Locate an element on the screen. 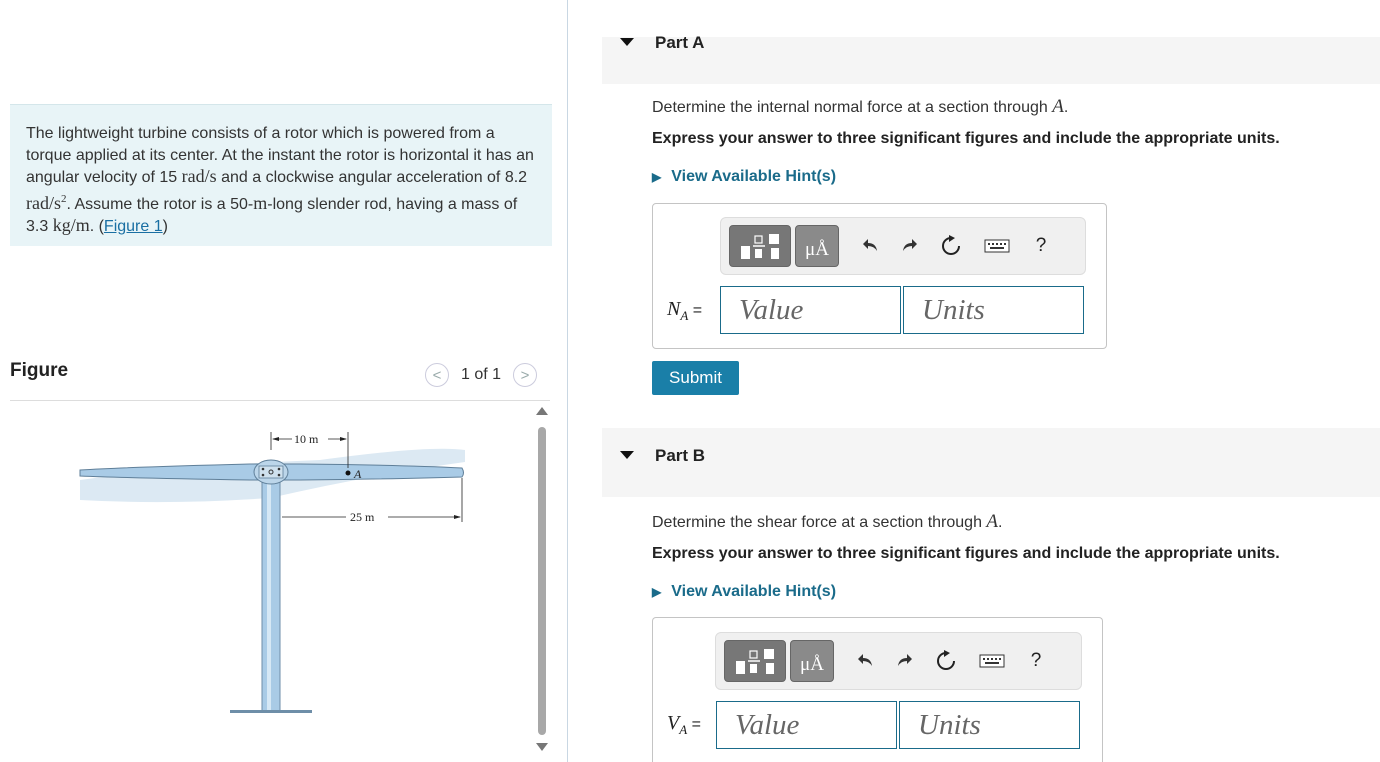  figure-divider is located at coordinates (280, 400).